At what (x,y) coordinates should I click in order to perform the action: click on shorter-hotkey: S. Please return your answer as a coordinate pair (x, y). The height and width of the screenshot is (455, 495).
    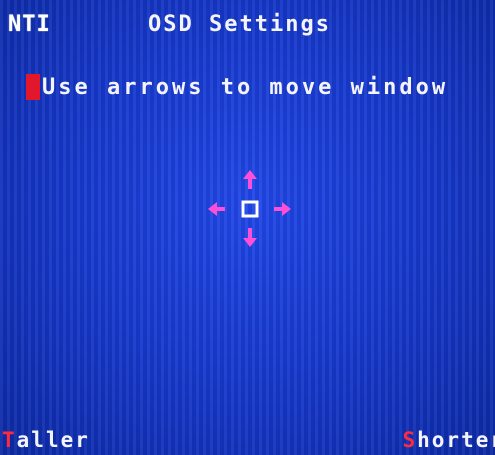
    Looking at the image, I should click on (410, 440).